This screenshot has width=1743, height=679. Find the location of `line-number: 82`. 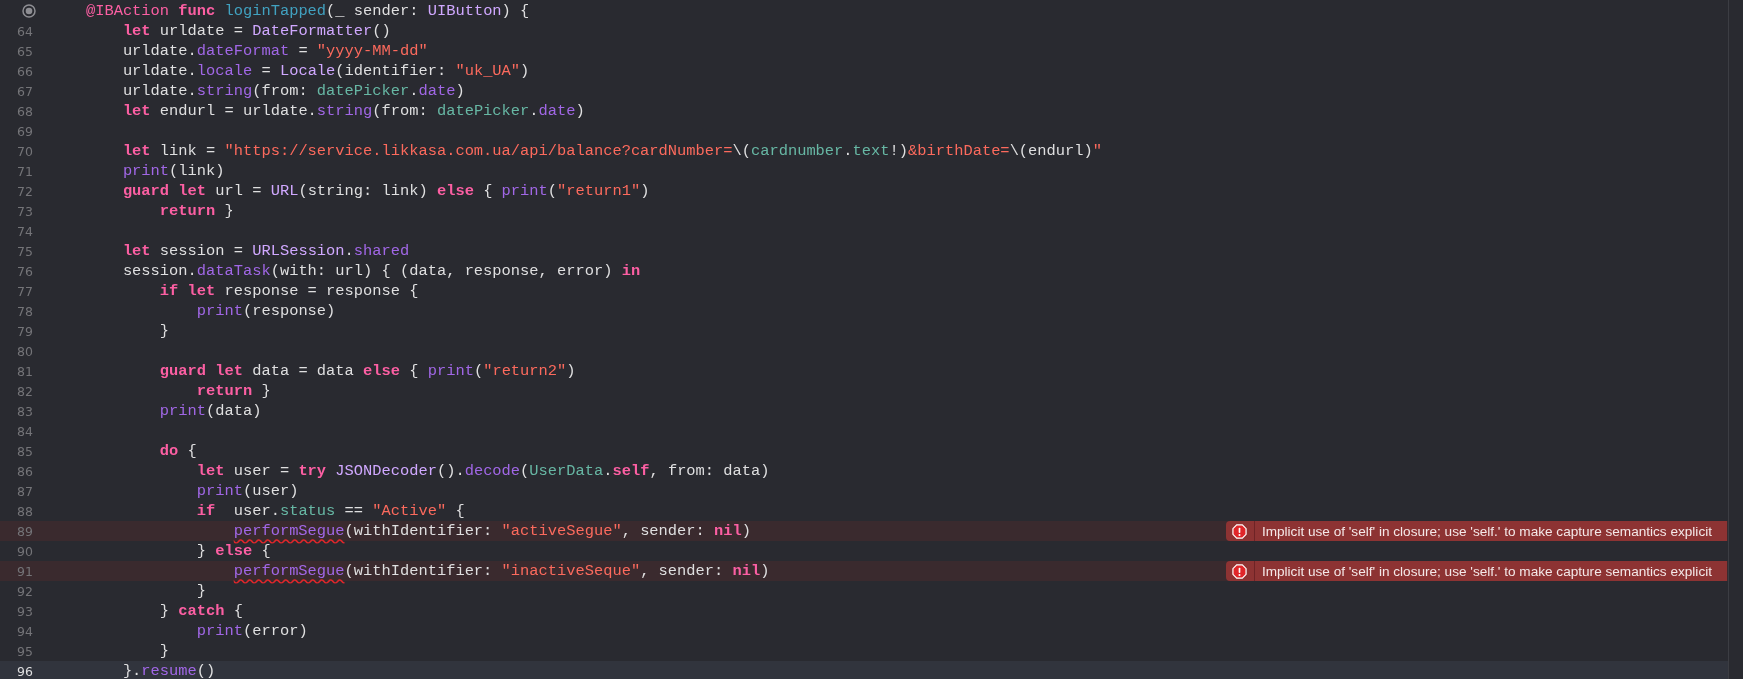

line-number: 82 is located at coordinates (25, 391).